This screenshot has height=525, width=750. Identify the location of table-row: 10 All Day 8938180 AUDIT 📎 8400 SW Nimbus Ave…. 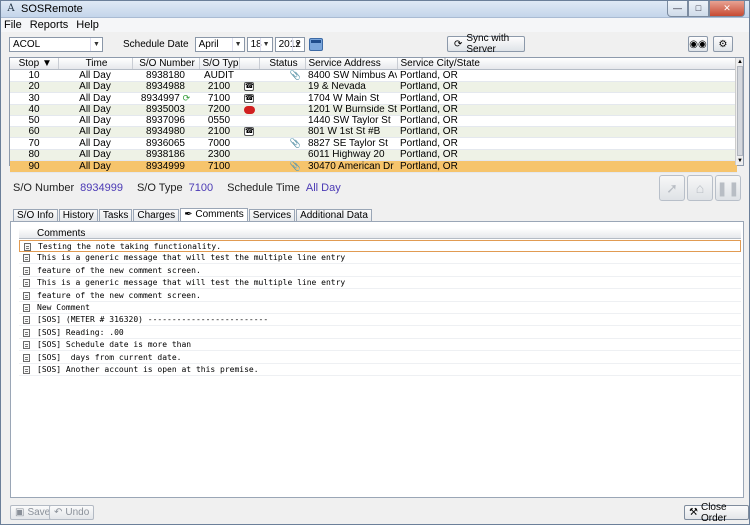
(373, 75).